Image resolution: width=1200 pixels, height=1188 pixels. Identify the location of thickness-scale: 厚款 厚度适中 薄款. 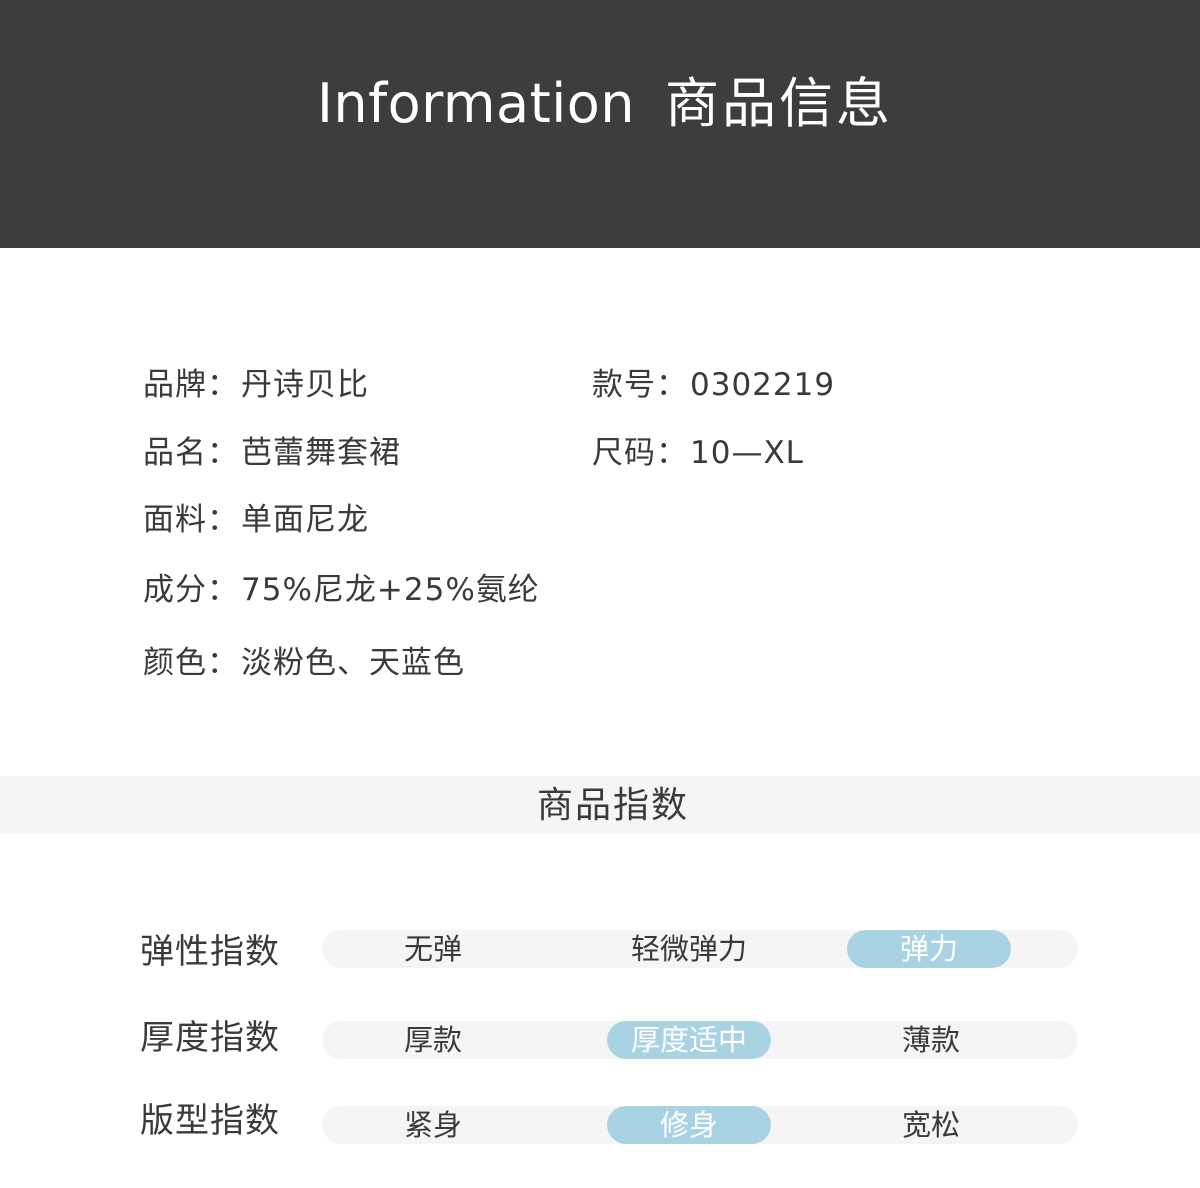
(700, 1040).